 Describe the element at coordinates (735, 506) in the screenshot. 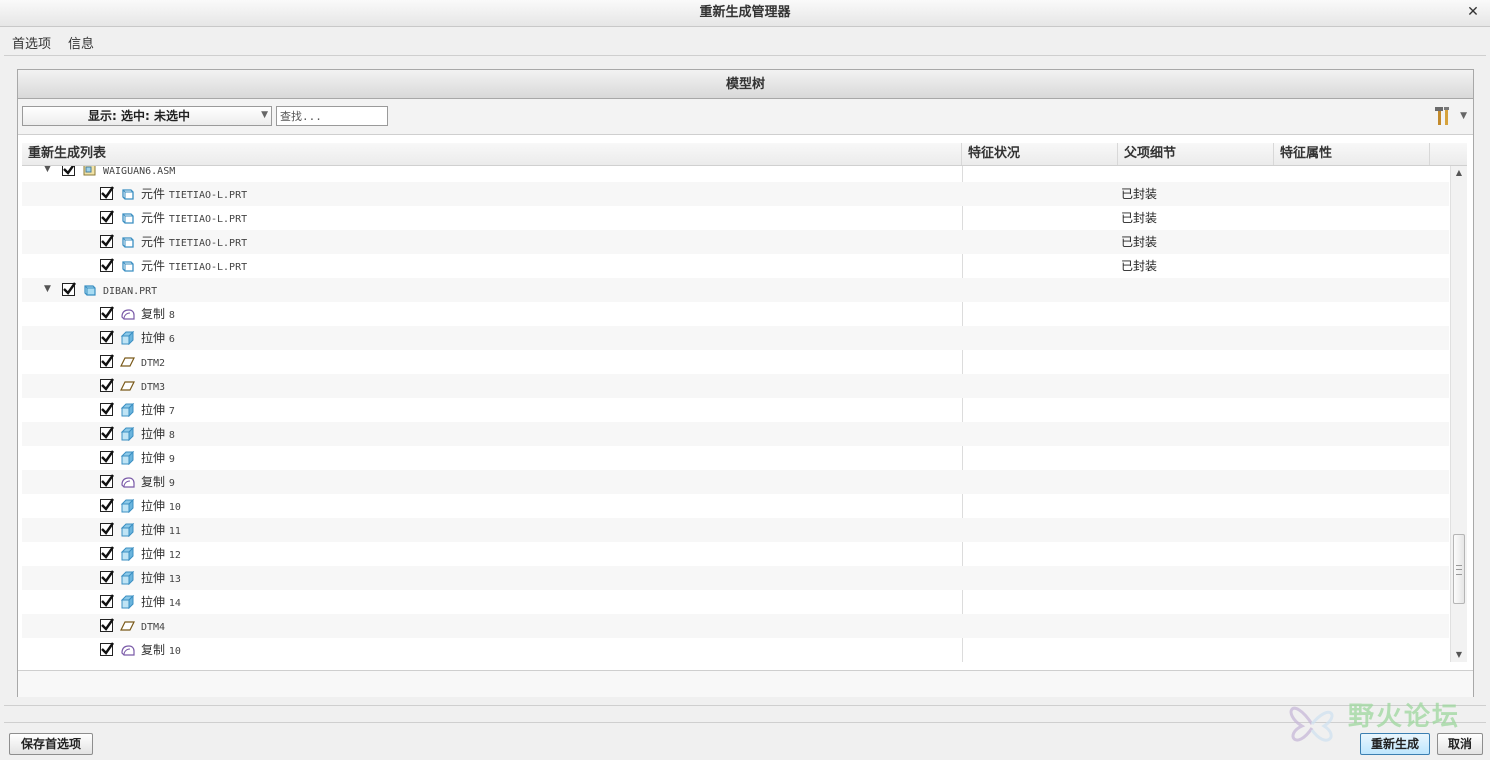

I see `tree-row: 拉伸 10` at that location.